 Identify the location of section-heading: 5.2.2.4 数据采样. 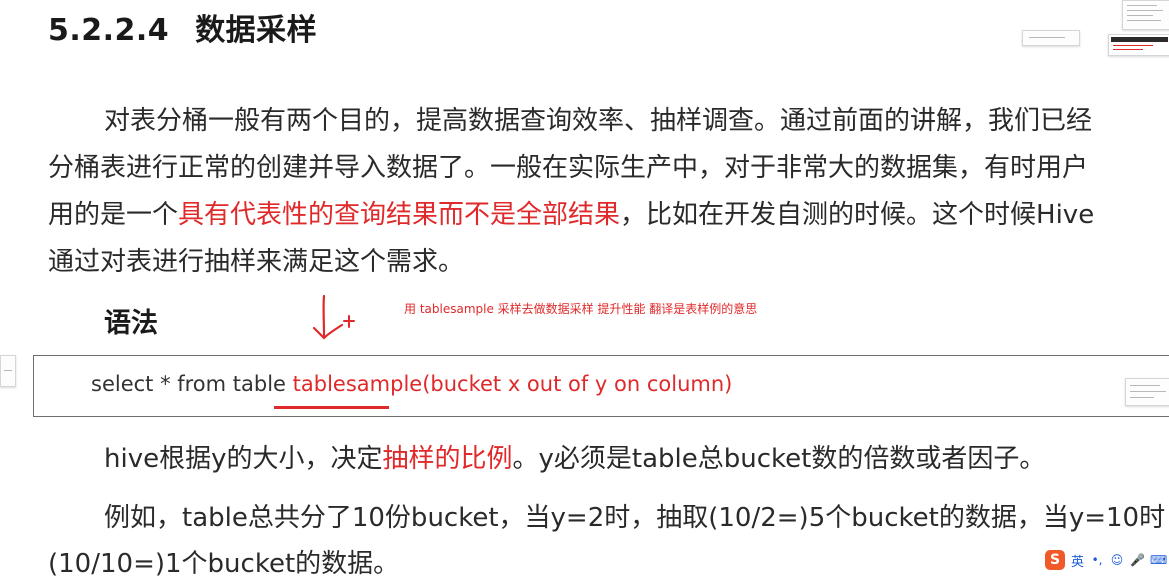
(182, 27).